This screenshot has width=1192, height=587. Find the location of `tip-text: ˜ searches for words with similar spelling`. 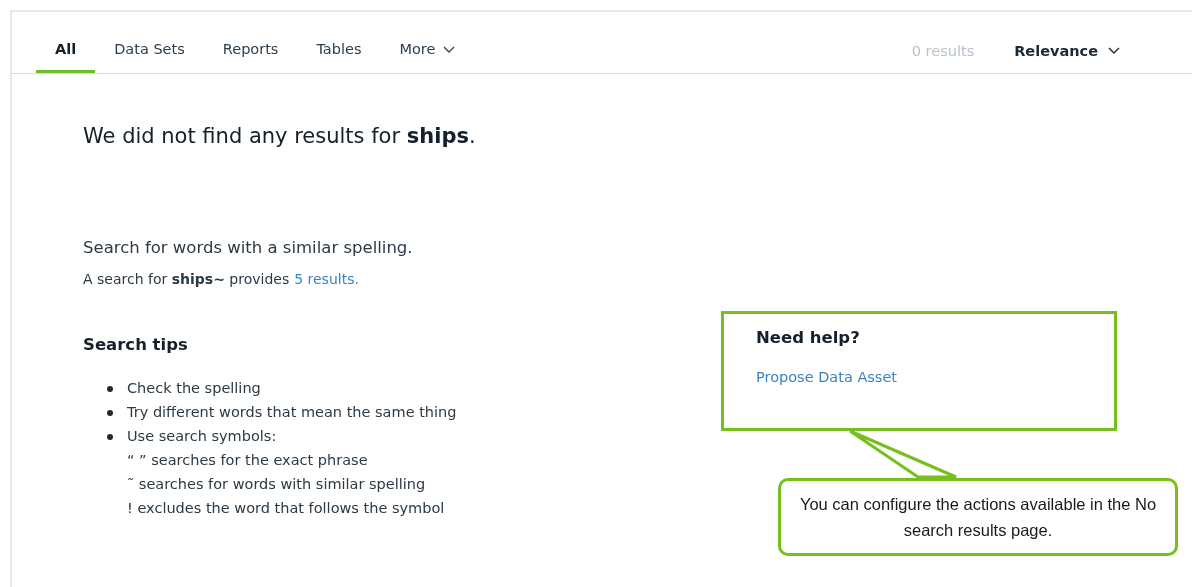

tip-text: ˜ searches for words with similar spelling is located at coordinates (277, 484).